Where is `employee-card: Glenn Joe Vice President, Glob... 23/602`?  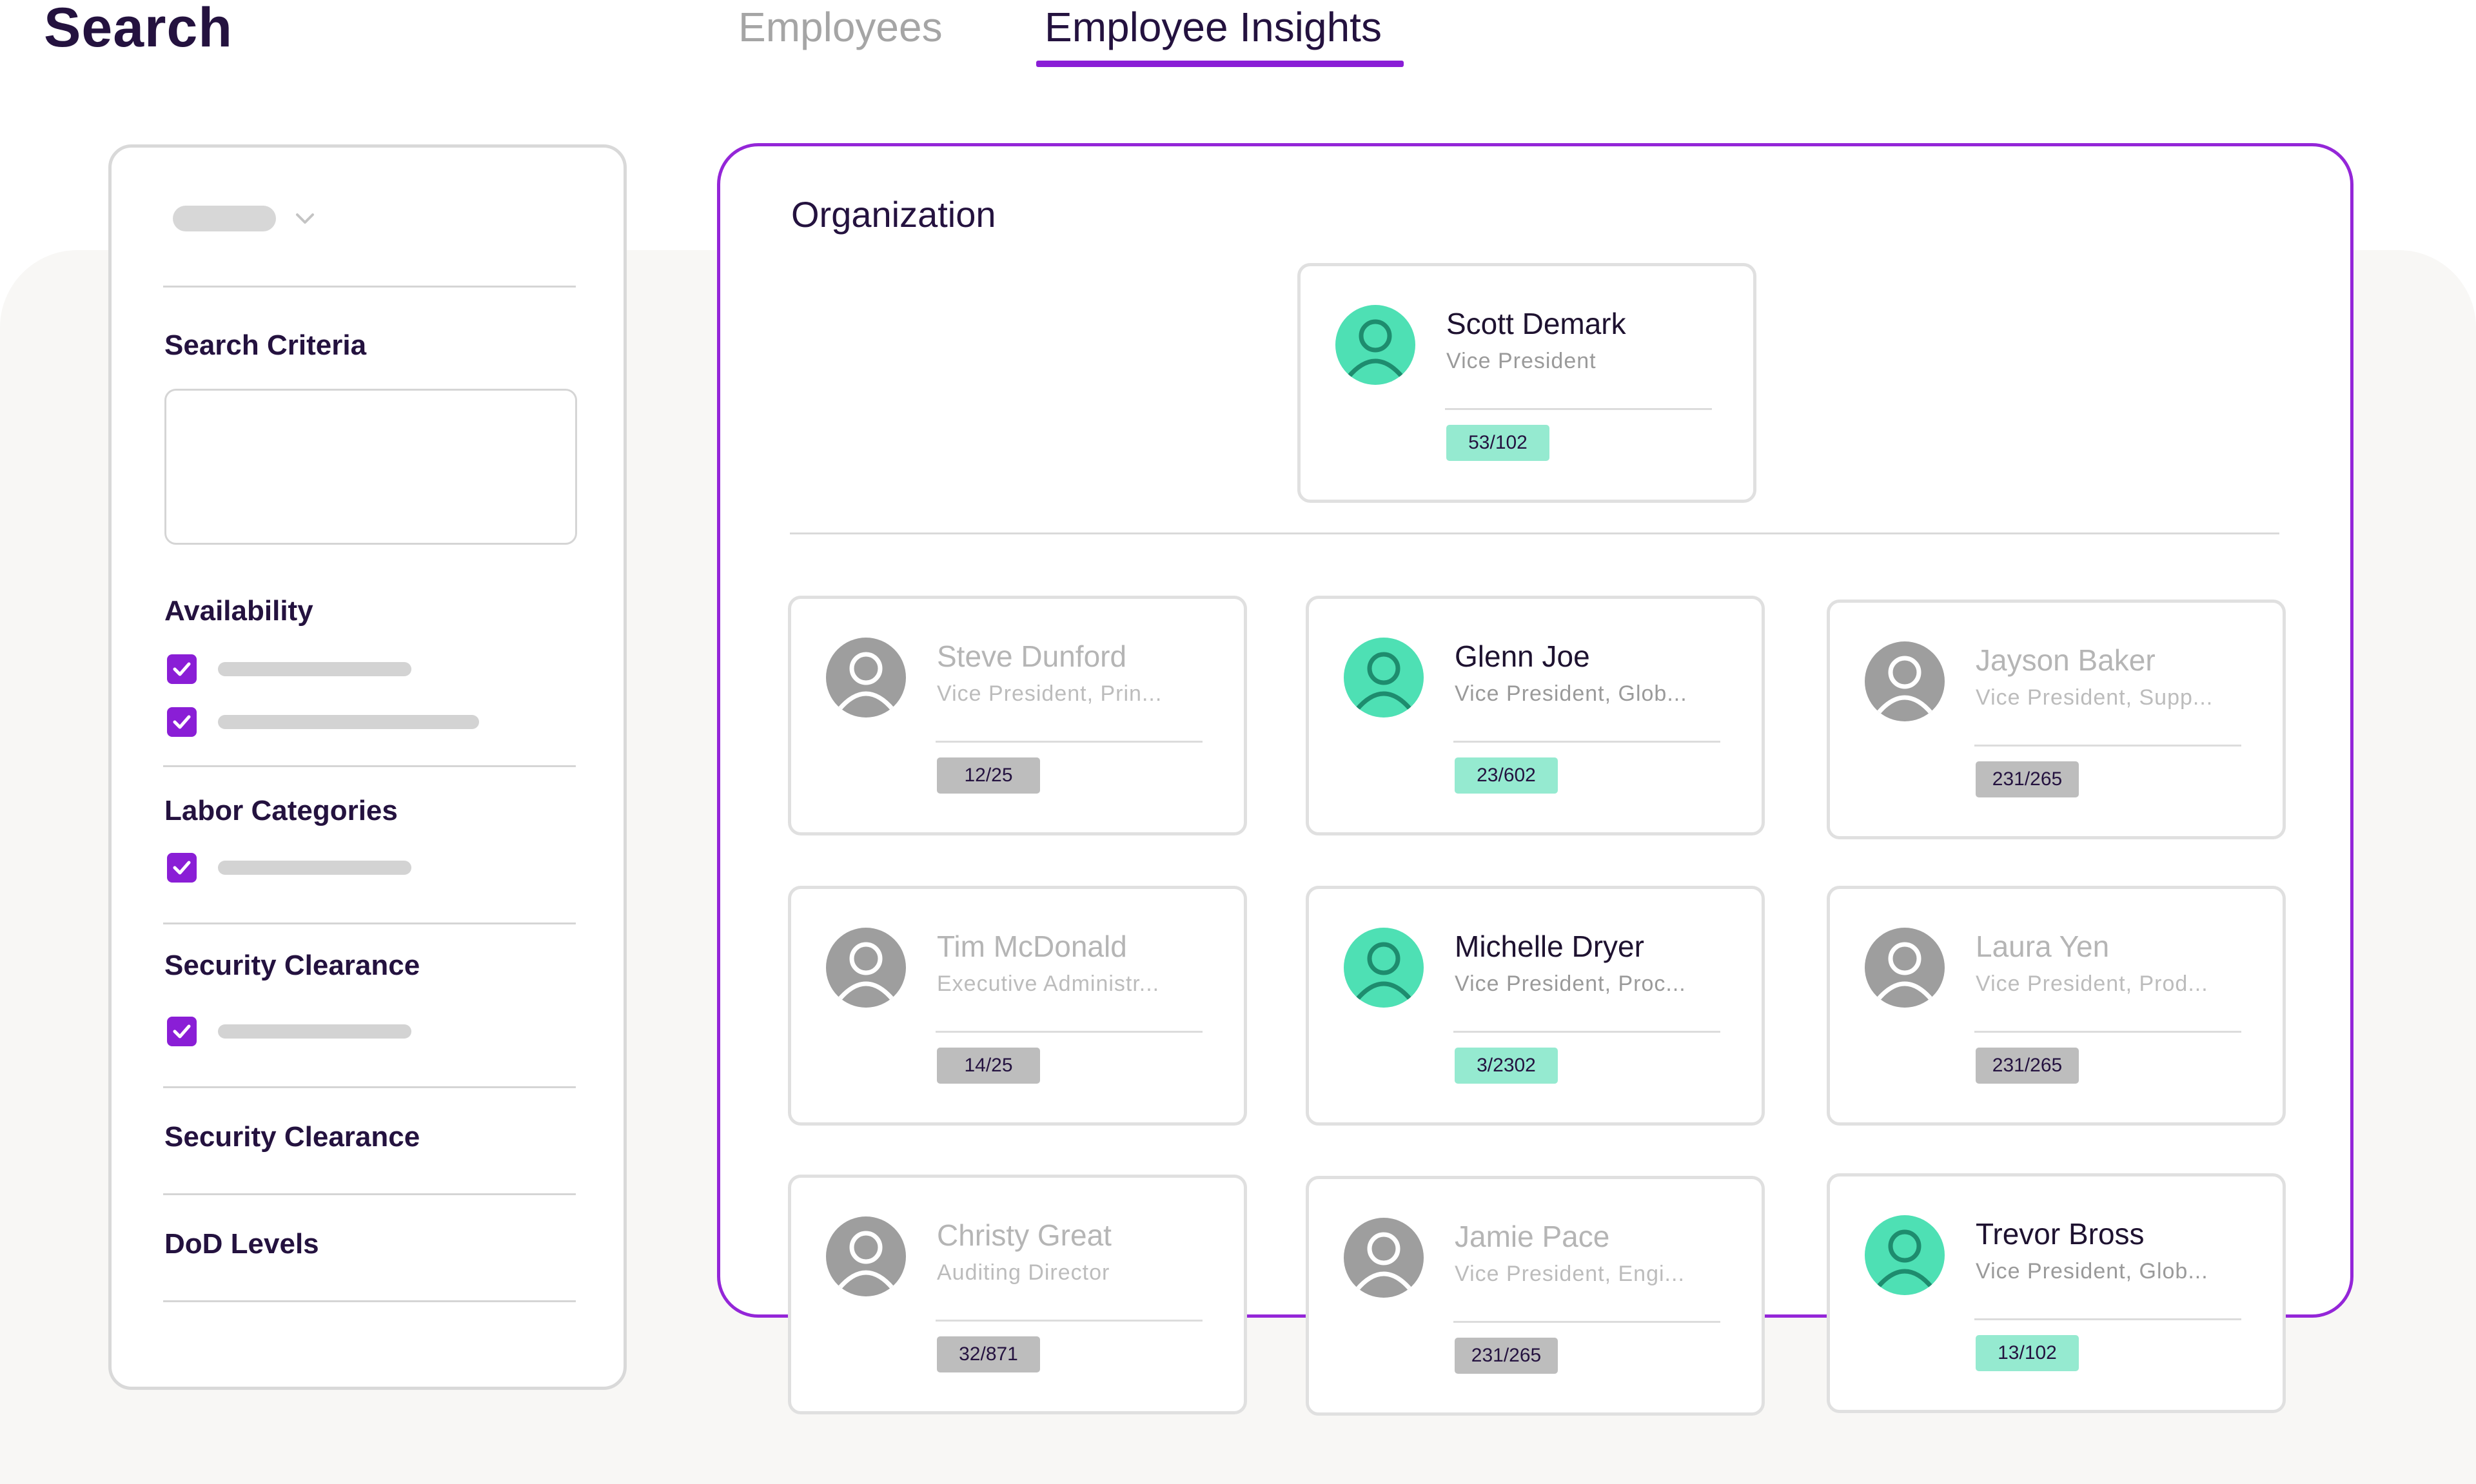
employee-card: Glenn Joe Vice President, Glob... 23/602 is located at coordinates (1535, 715).